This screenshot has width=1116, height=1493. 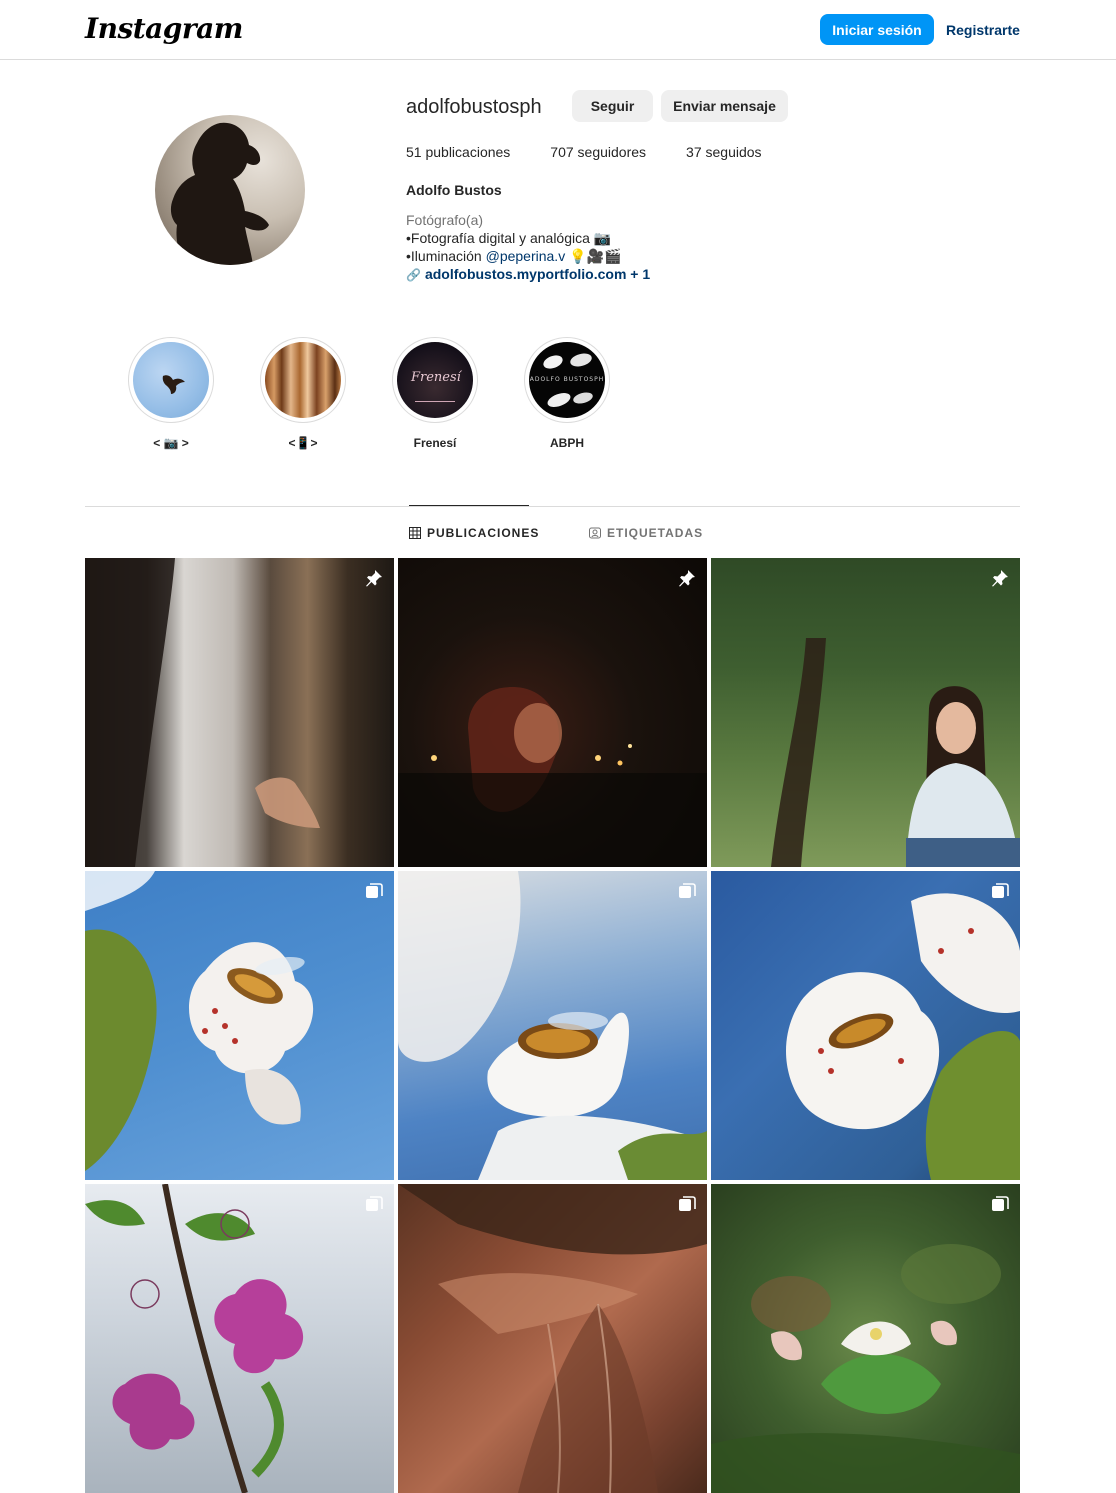 What do you see at coordinates (612, 106) in the screenshot?
I see `follow-button: Seguir` at bounding box center [612, 106].